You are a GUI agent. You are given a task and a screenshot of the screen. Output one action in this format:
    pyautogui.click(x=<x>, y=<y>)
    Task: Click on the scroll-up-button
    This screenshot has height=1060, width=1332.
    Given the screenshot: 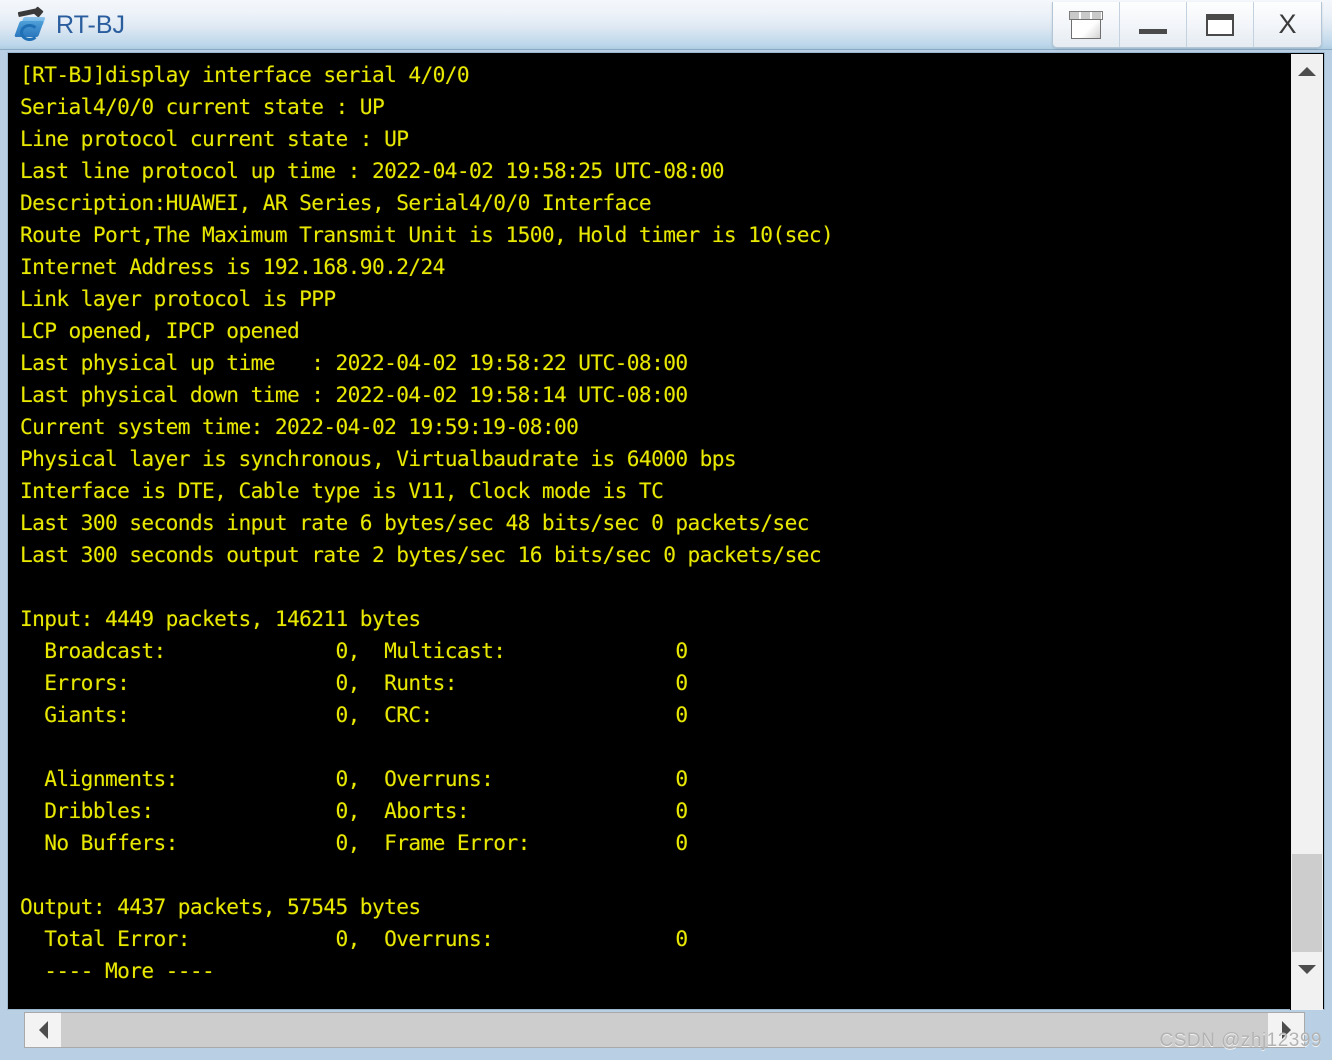 What is the action you would take?
    pyautogui.click(x=1307, y=71)
    